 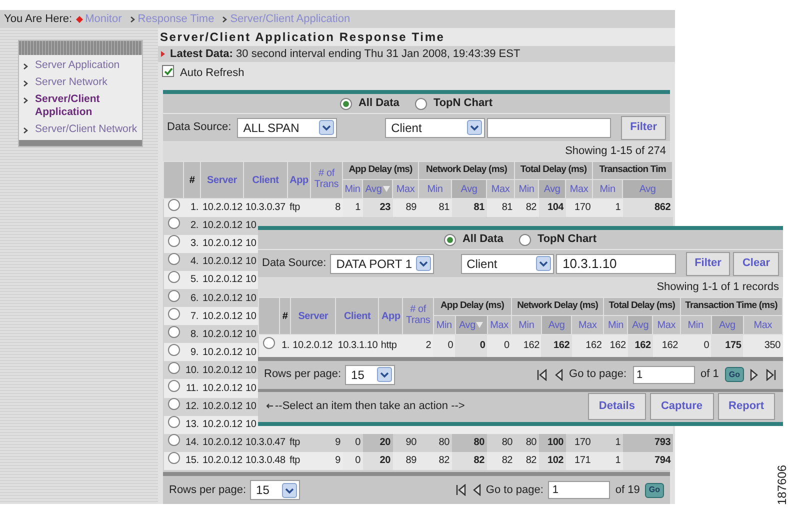 I want to click on filter-field, so click(x=549, y=128).